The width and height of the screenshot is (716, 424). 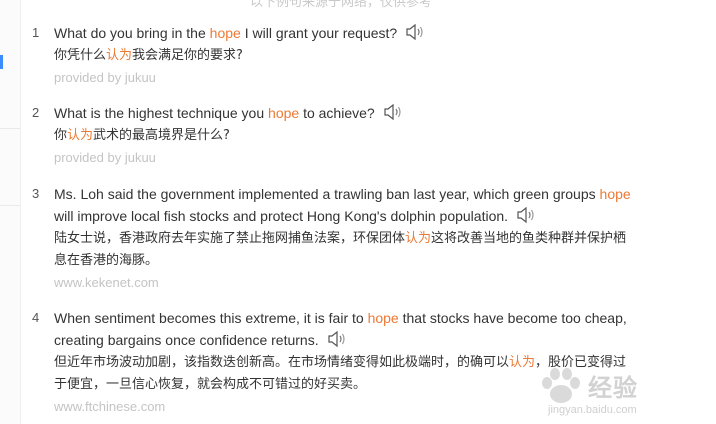 I want to click on chinese-translation: 你凭什么认为我会满足你的要求?, so click(x=148, y=55).